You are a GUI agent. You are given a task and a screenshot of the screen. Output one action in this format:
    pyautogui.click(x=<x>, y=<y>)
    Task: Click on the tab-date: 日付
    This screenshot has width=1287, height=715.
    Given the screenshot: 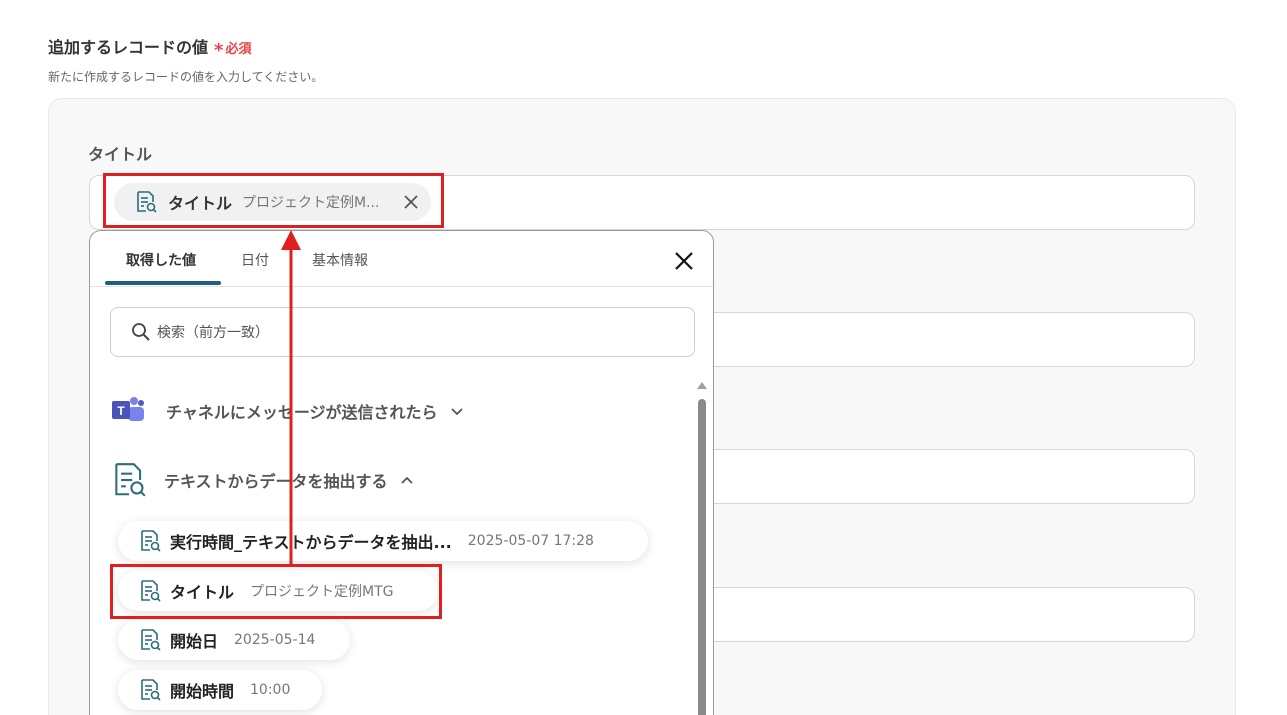 What is the action you would take?
    pyautogui.click(x=255, y=260)
    